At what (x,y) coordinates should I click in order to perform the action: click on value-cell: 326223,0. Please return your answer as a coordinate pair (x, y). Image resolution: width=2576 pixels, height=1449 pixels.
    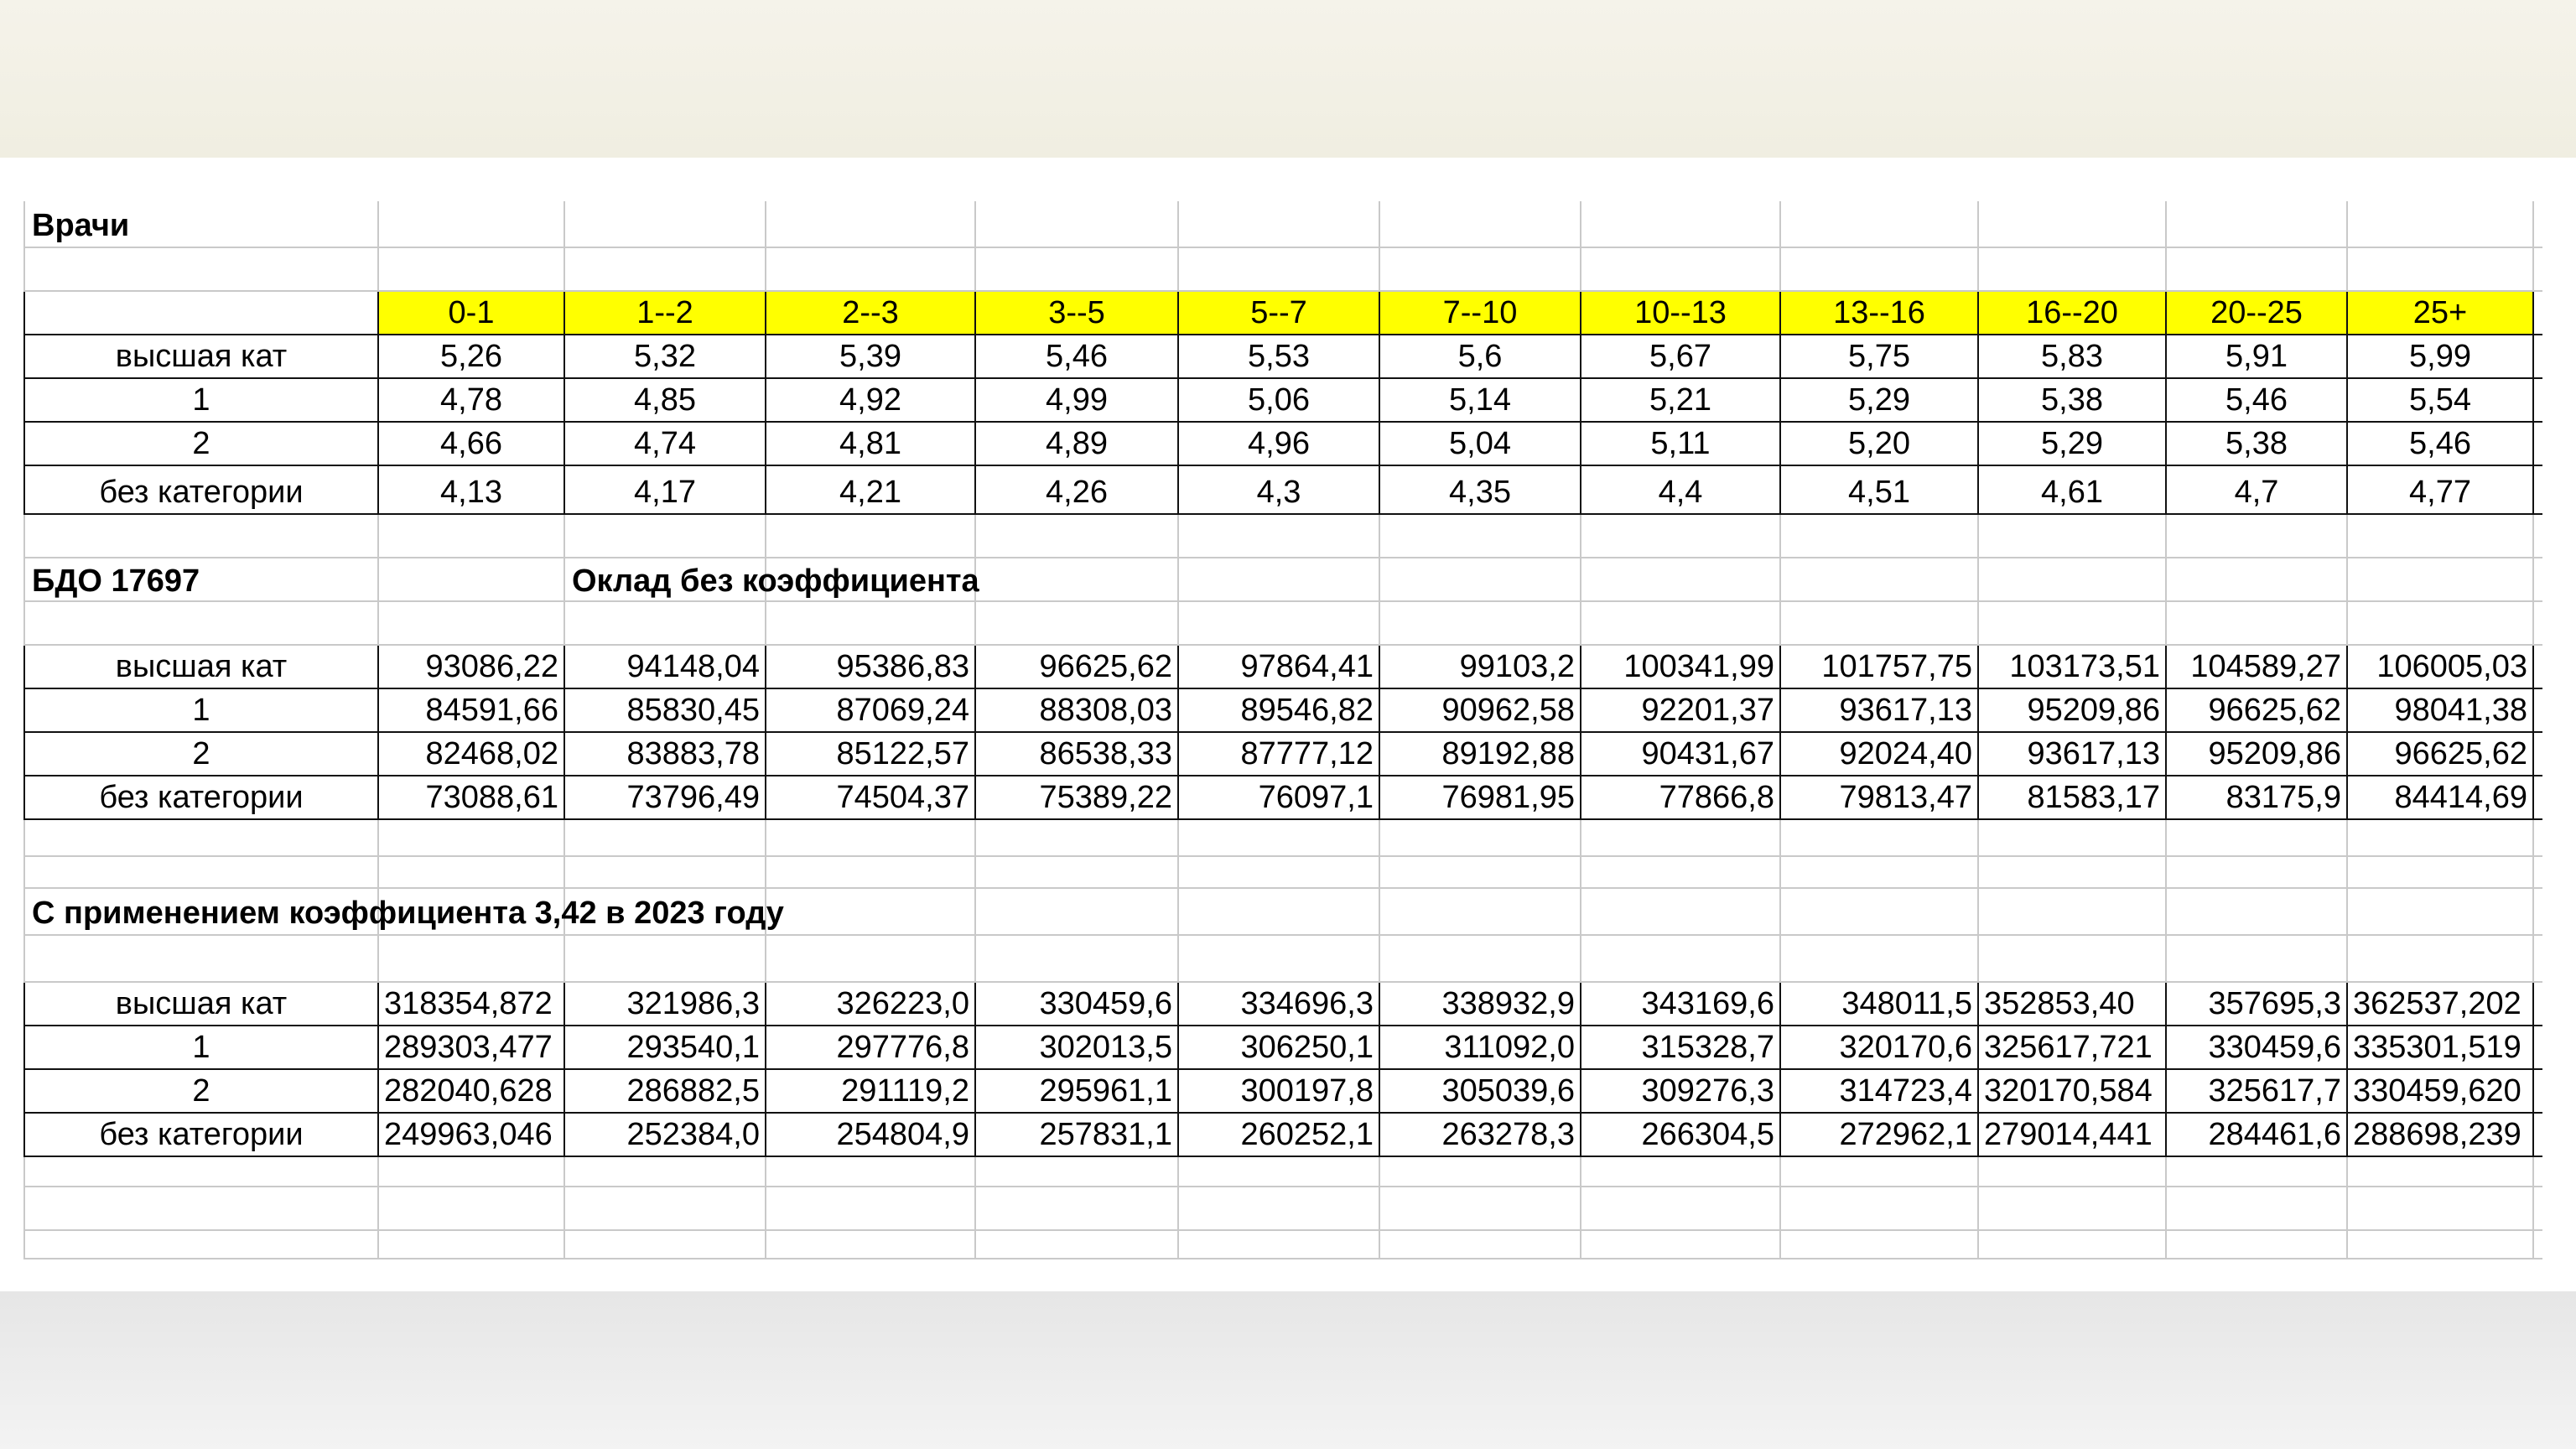
    Looking at the image, I should click on (871, 1004).